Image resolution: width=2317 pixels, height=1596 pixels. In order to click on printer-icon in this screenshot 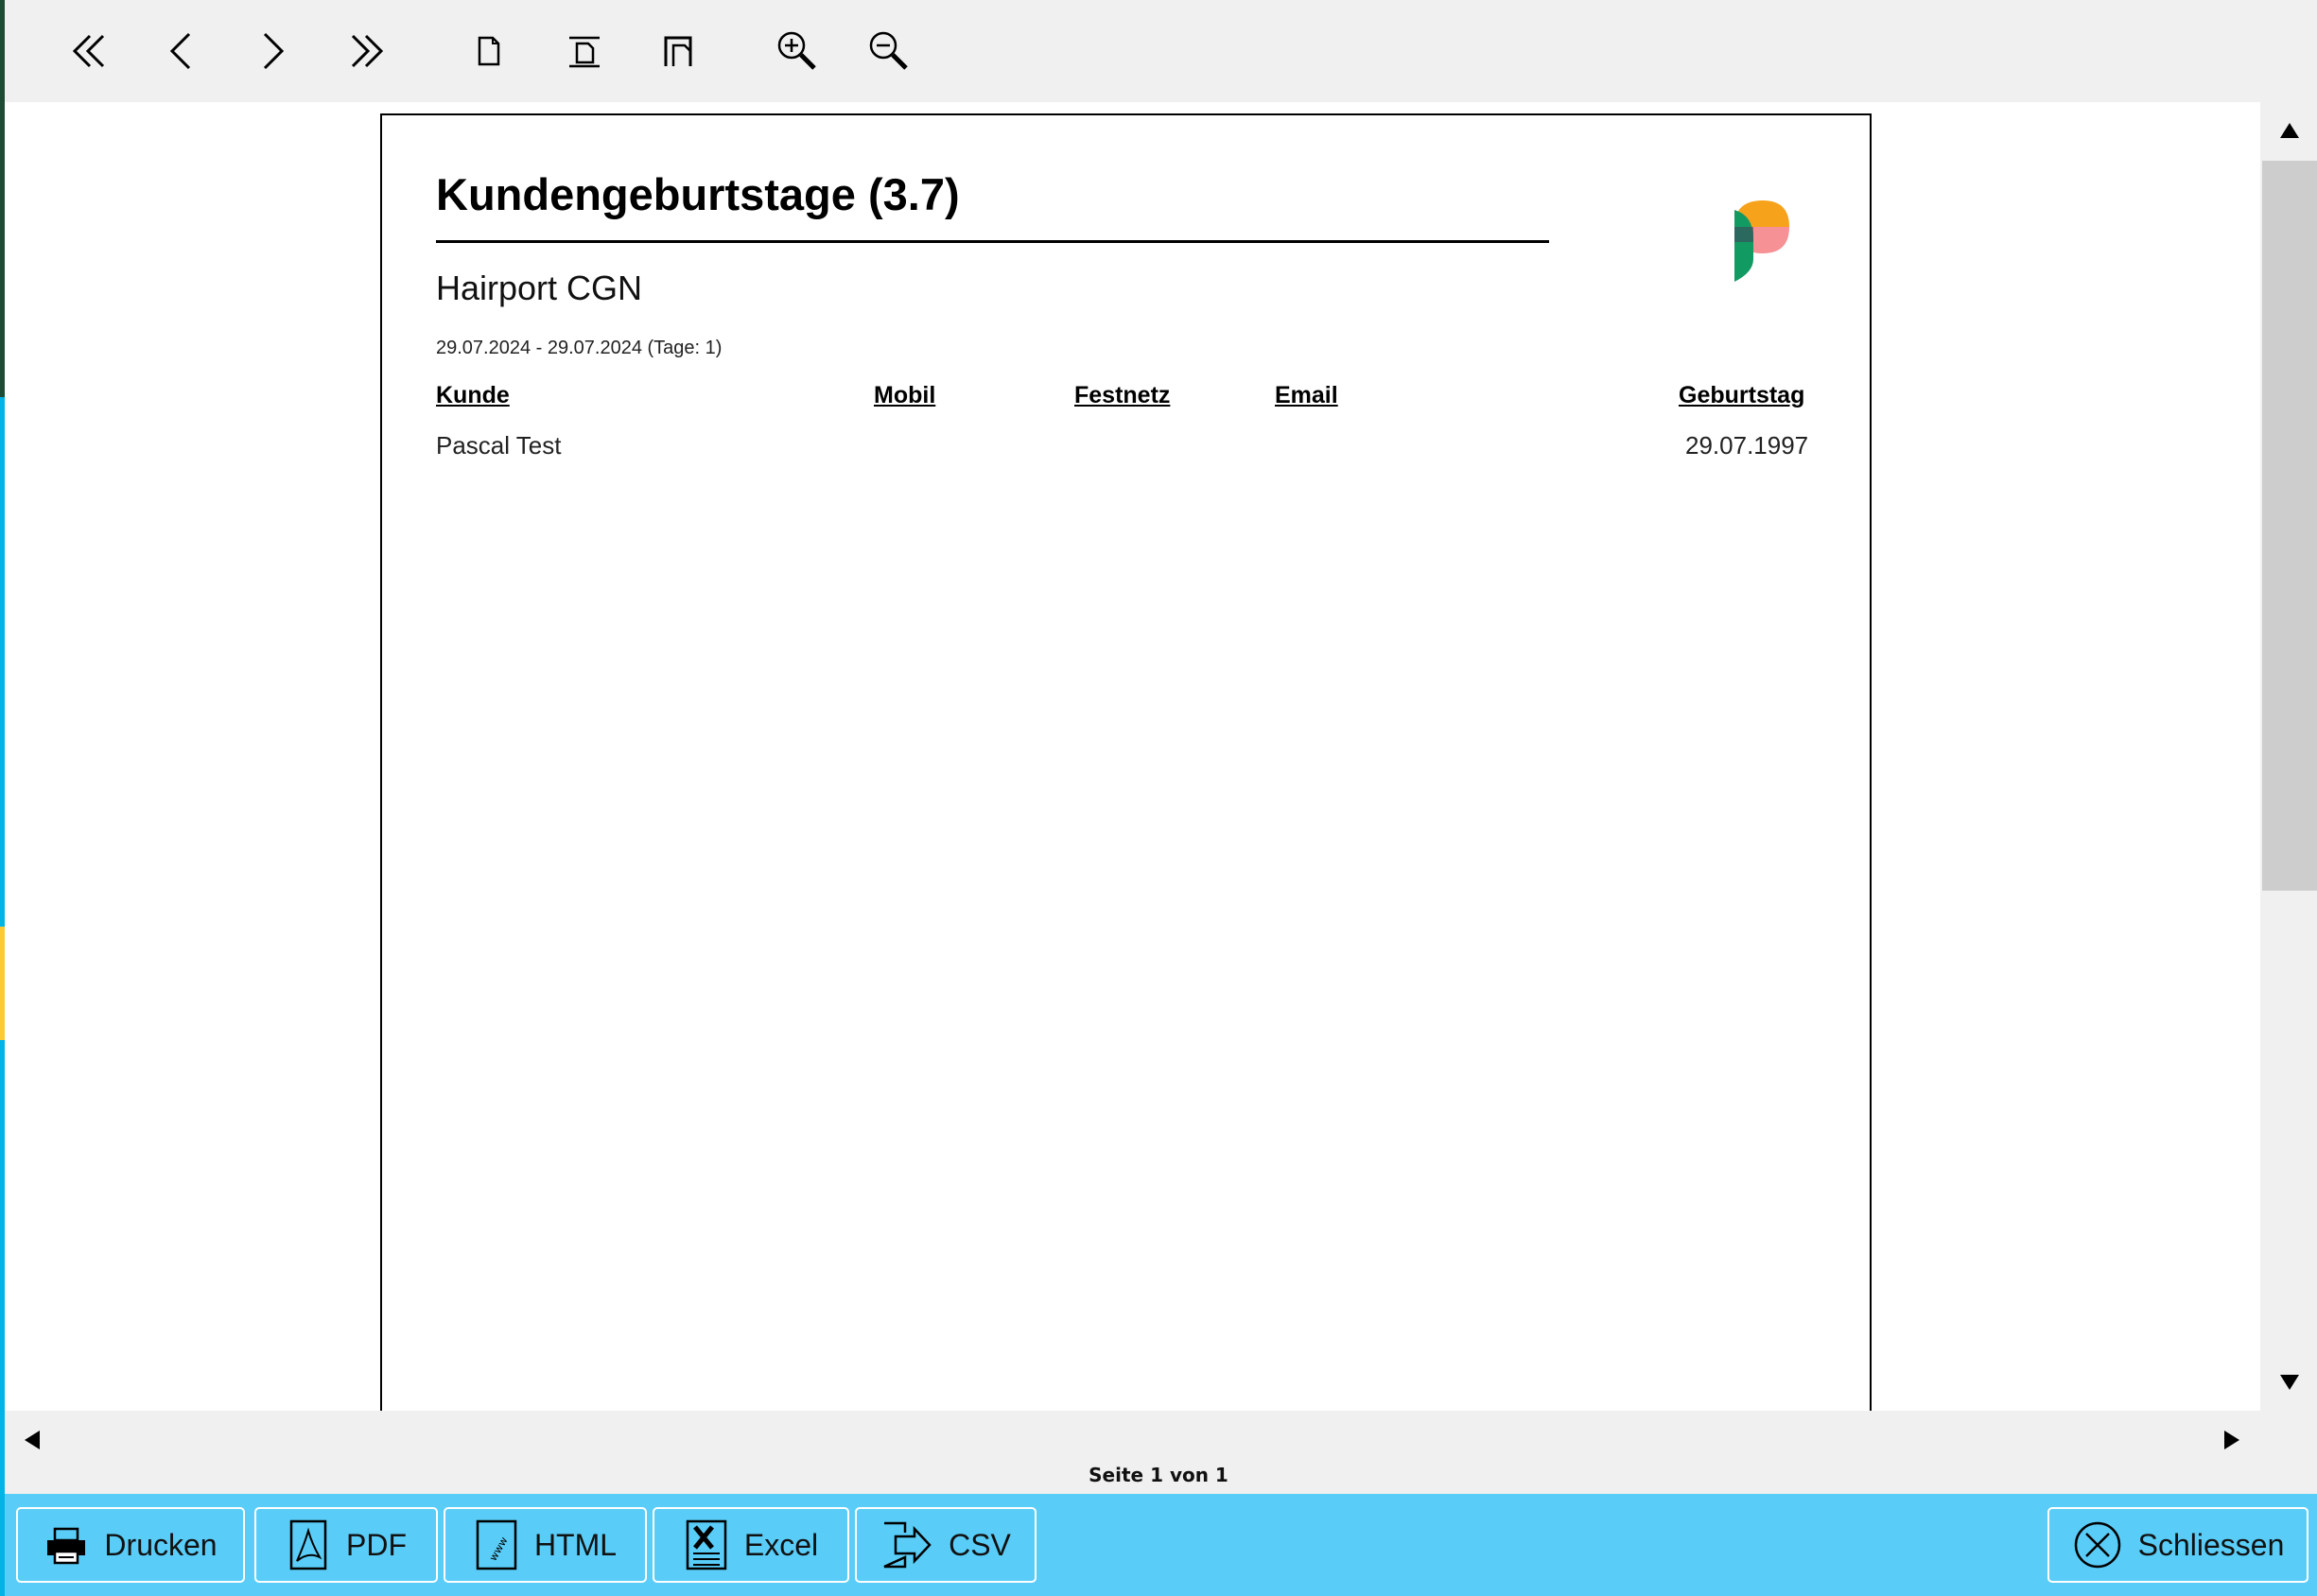, I will do `click(67, 1546)`.